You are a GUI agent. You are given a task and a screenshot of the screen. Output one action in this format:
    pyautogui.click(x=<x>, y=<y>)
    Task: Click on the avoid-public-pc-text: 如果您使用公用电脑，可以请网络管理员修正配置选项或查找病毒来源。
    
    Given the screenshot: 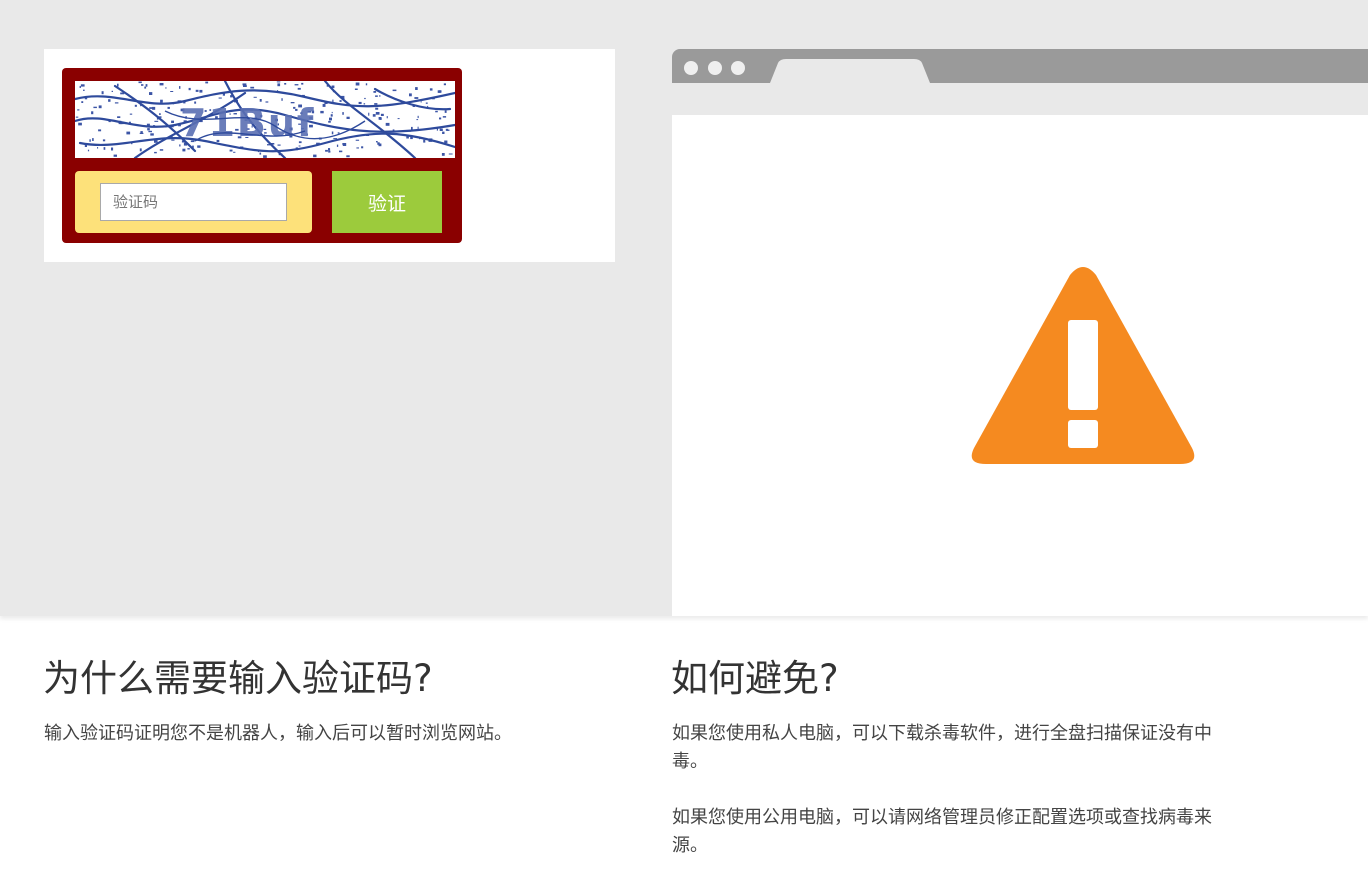 What is the action you would take?
    pyautogui.click(x=942, y=831)
    